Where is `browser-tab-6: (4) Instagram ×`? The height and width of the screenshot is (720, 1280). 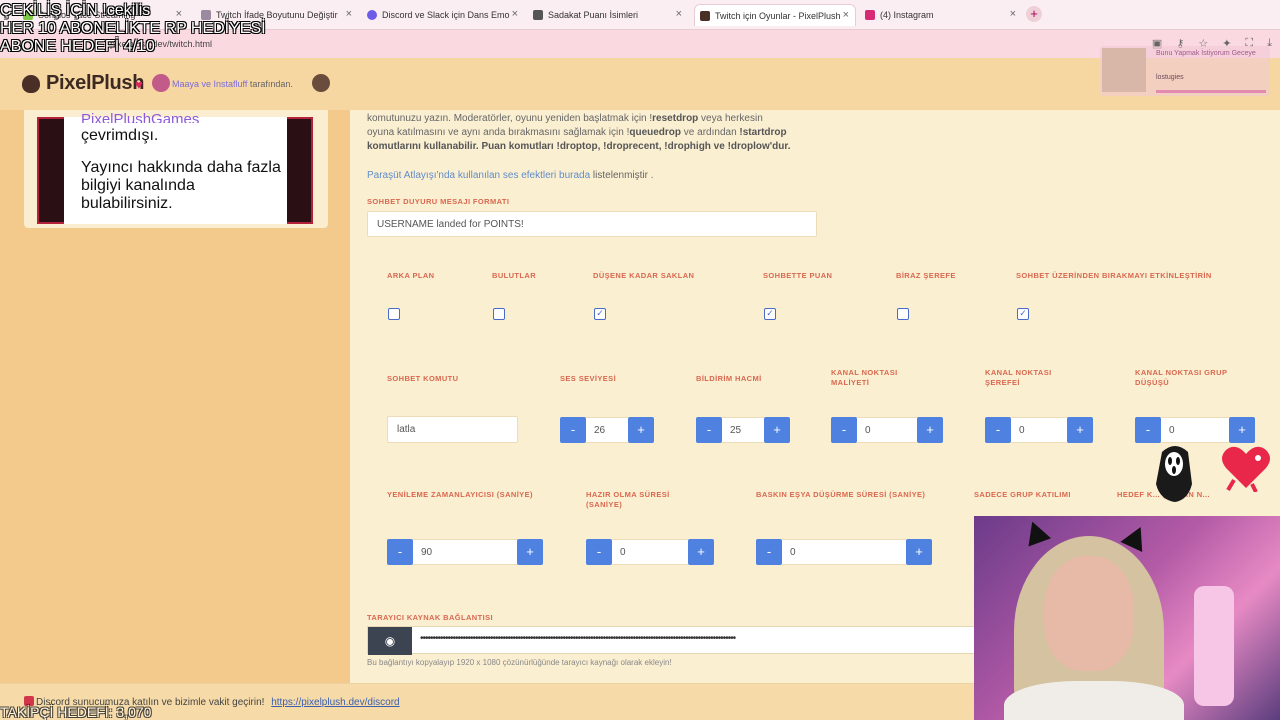
browser-tab-6: (4) Instagram × is located at coordinates (941, 15).